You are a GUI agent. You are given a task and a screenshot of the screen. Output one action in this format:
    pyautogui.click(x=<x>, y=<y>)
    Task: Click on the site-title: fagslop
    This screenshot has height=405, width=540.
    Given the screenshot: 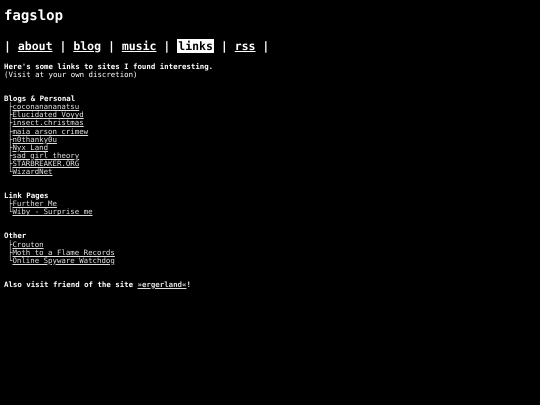 What is the action you would take?
    pyautogui.click(x=34, y=16)
    